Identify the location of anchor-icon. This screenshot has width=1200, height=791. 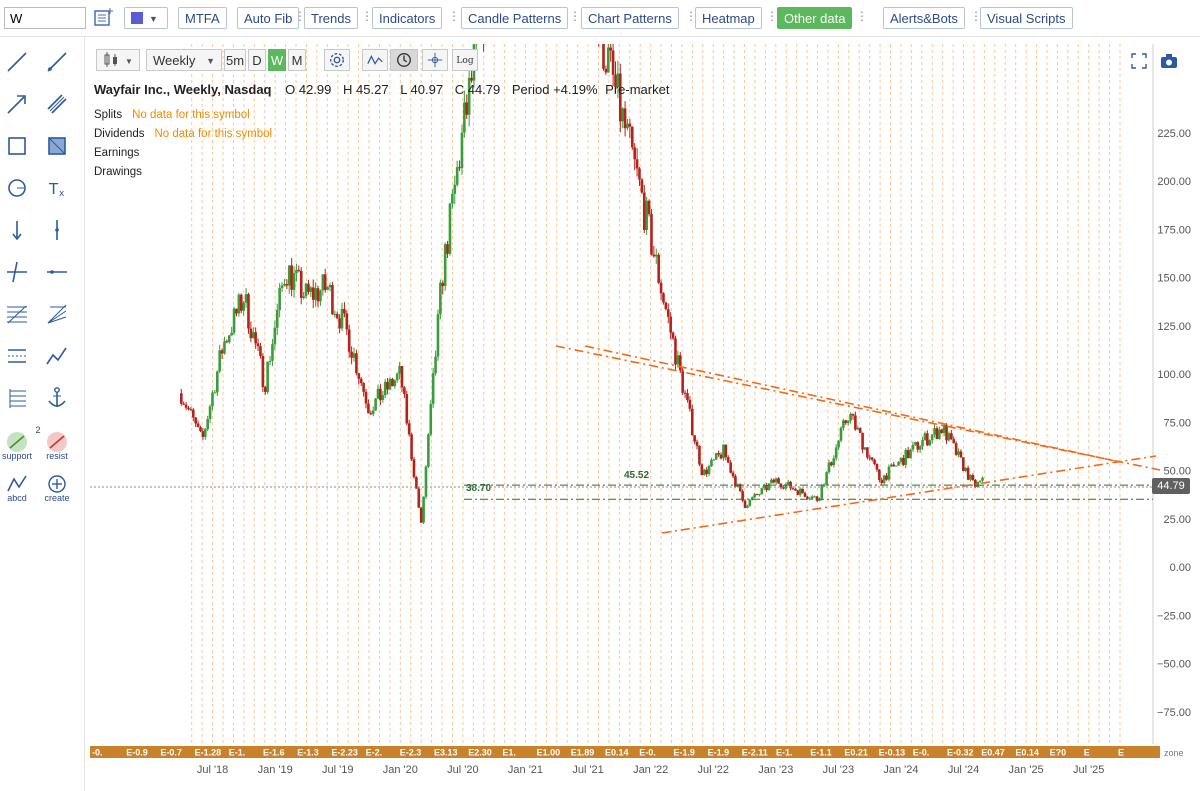
(57, 398).